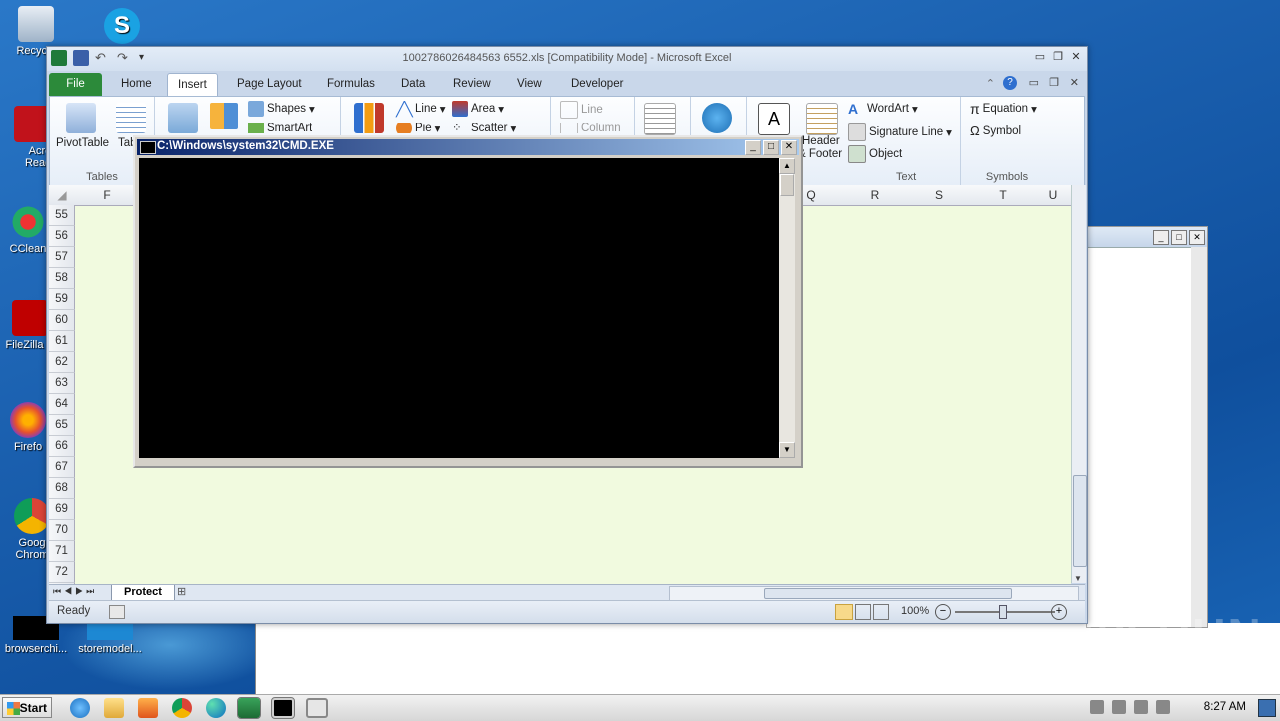  What do you see at coordinates (1003, 612) in the screenshot?
I see `zoom-slider-thumb` at bounding box center [1003, 612].